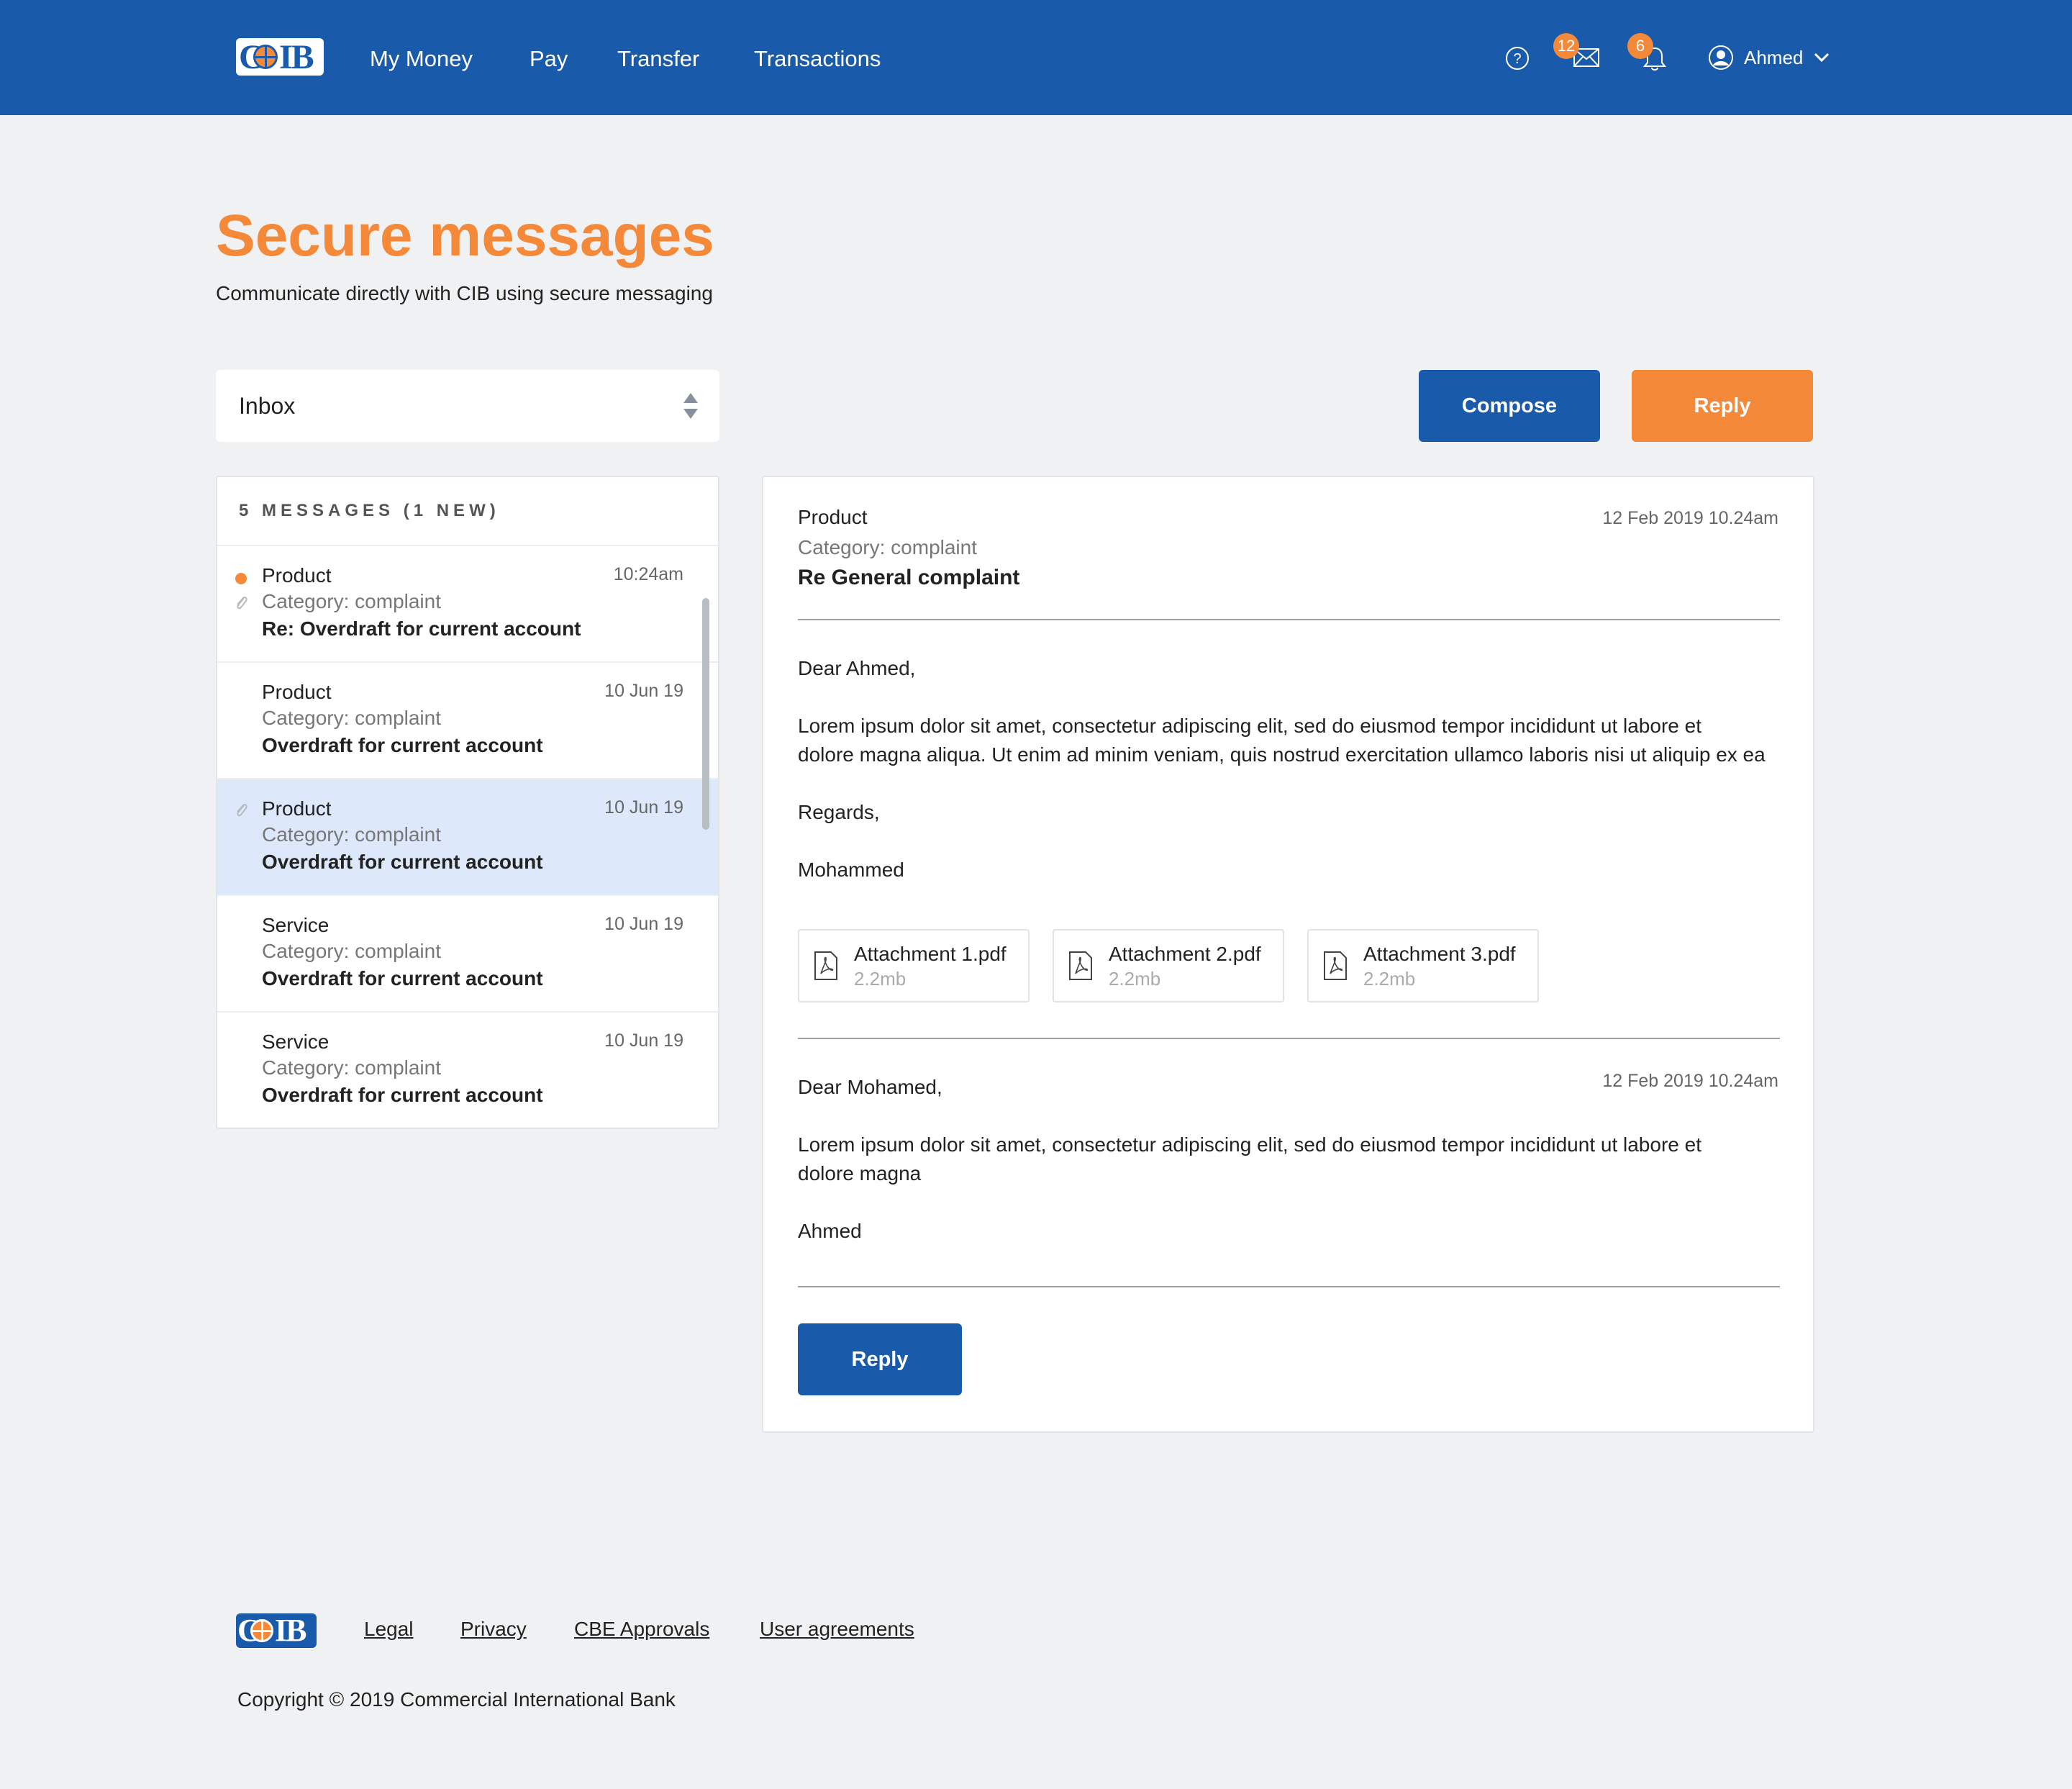  I want to click on nav-pay: Pay, so click(549, 59).